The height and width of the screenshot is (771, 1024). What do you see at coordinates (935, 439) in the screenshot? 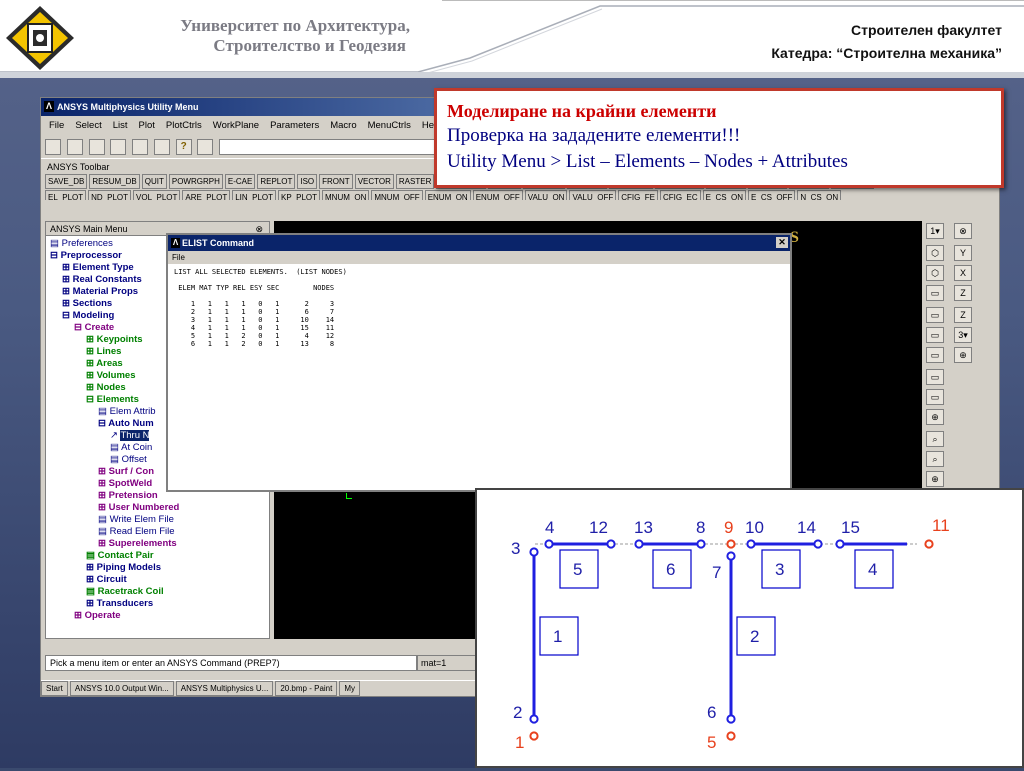
I see `box-zoom-icon: ⌕` at bounding box center [935, 439].